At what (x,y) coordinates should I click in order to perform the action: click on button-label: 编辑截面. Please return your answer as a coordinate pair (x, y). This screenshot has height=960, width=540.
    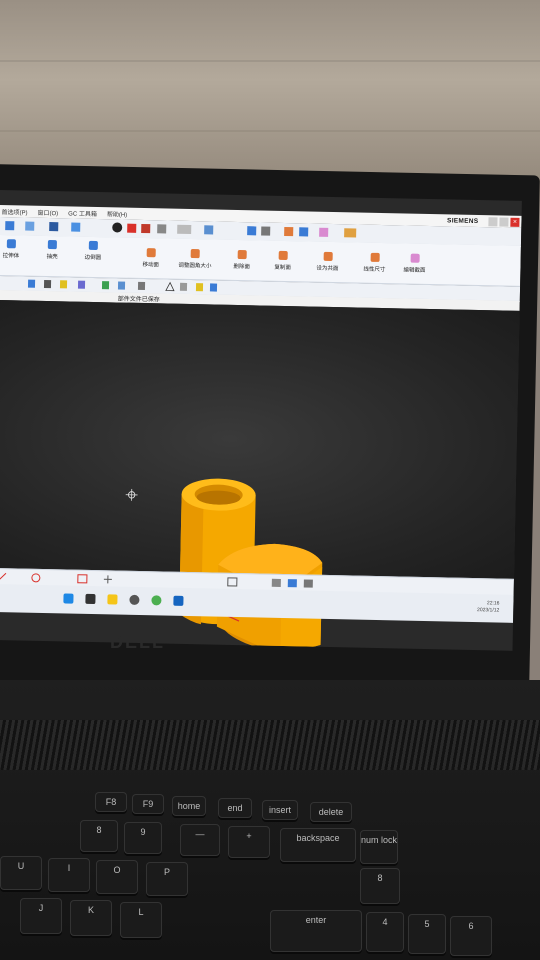
    Looking at the image, I should click on (414, 270).